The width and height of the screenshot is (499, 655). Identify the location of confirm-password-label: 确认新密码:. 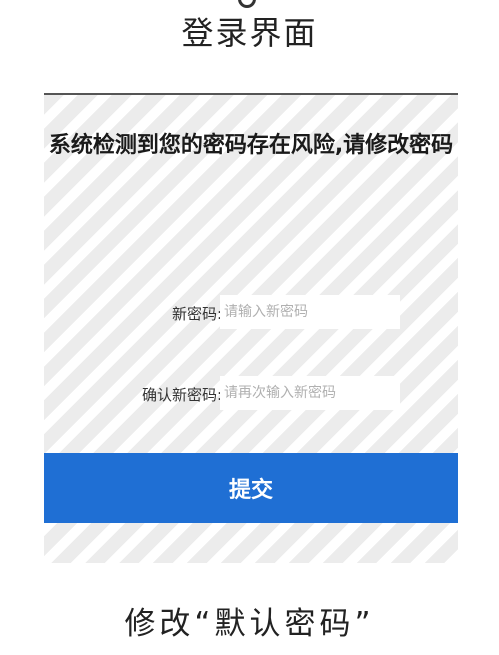
(181, 395).